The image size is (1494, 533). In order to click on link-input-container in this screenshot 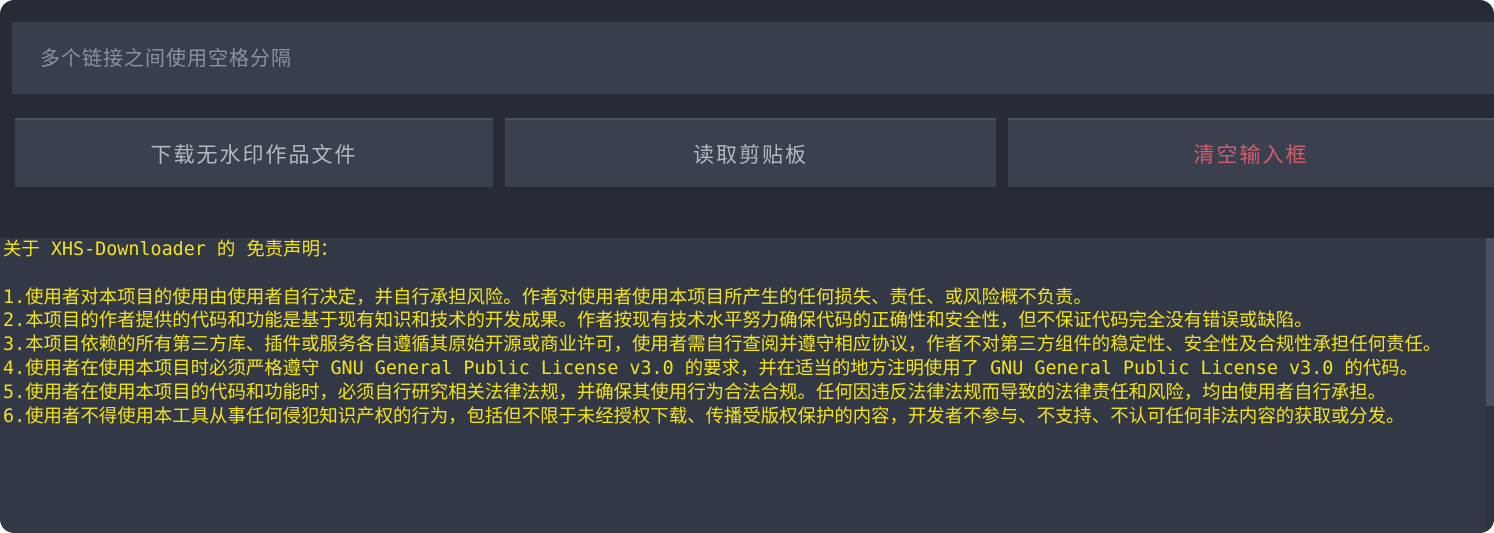, I will do `click(753, 58)`.